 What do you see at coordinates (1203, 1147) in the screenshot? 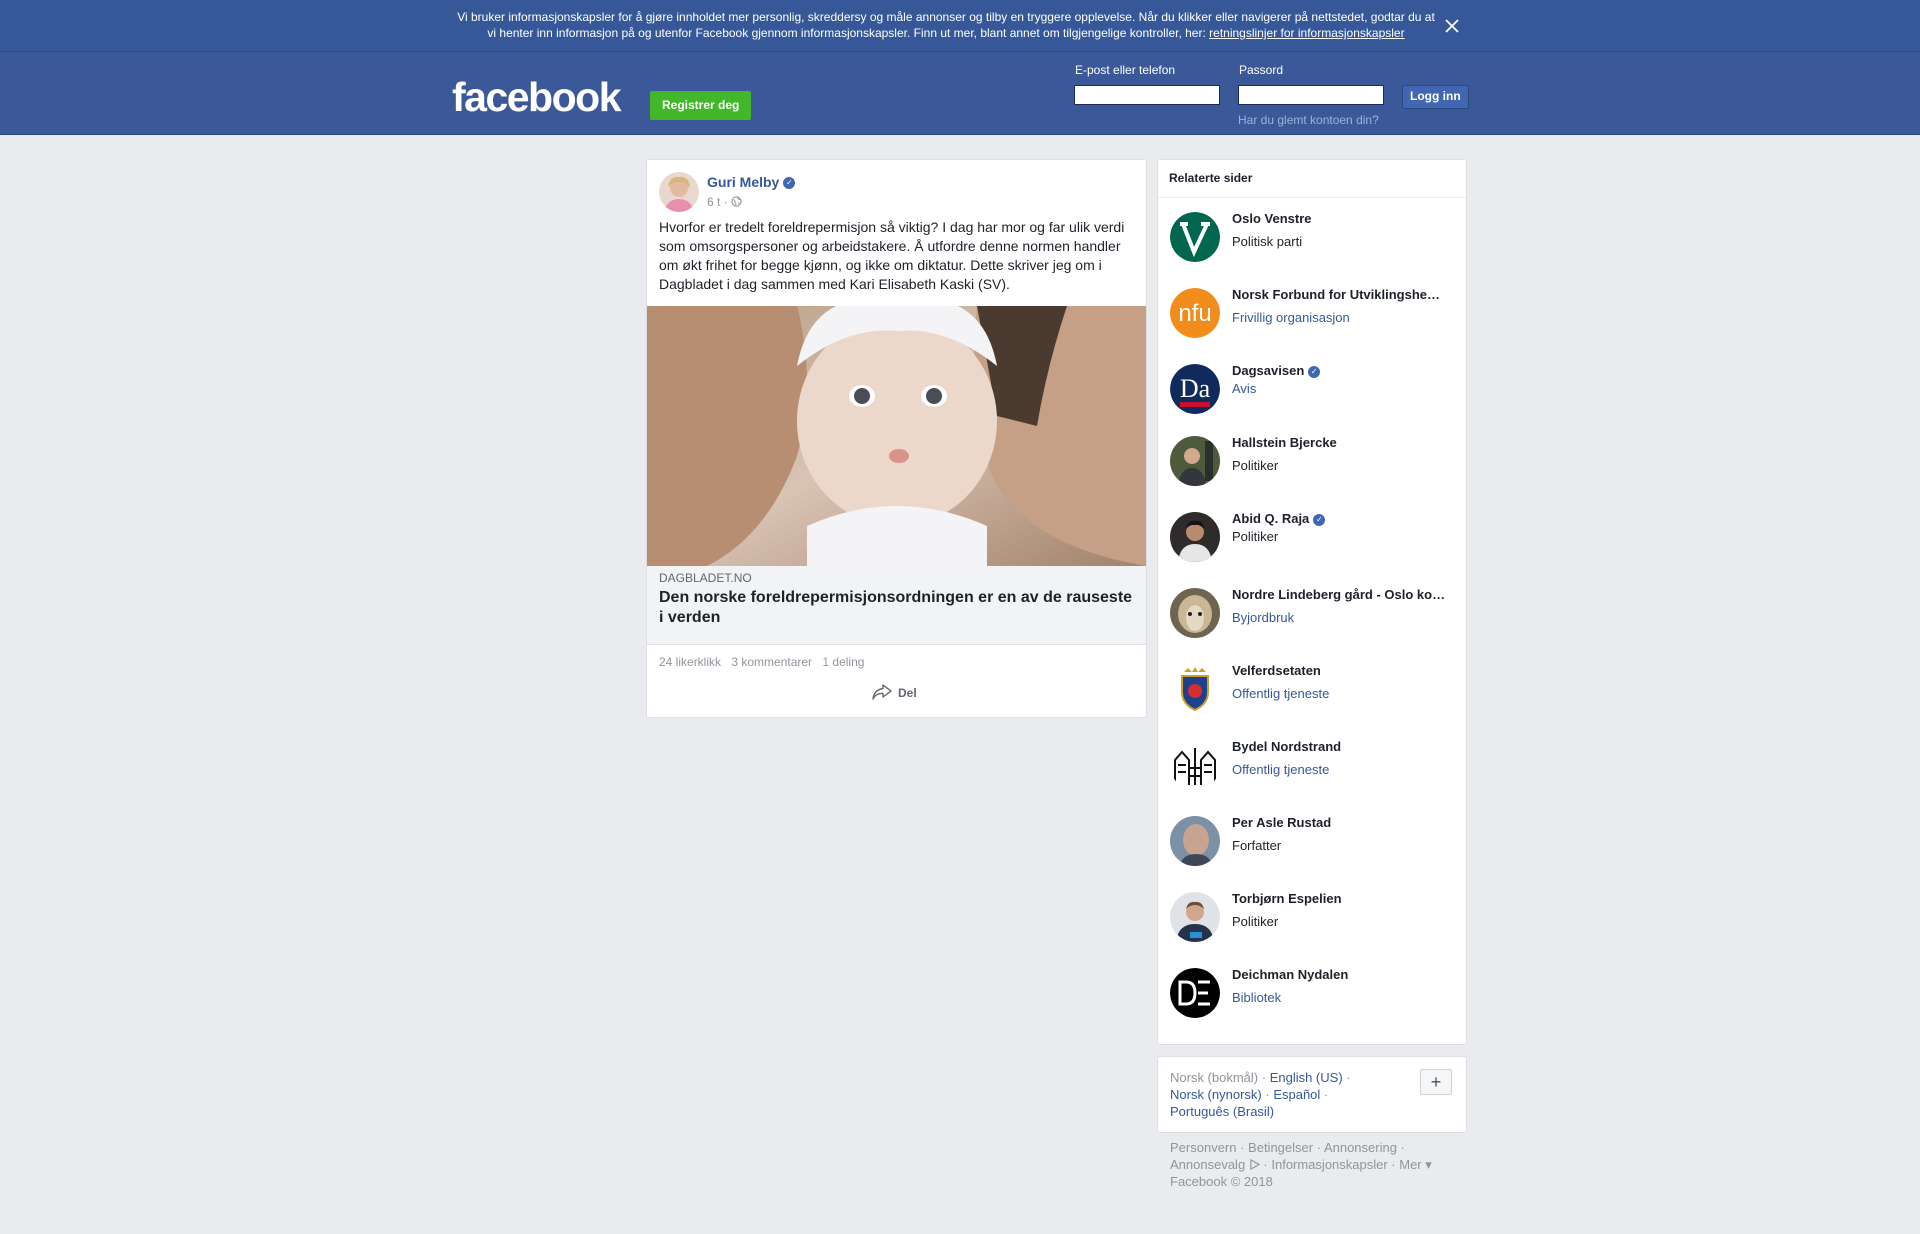
I see `footer-privacy-link: Personvern` at bounding box center [1203, 1147].